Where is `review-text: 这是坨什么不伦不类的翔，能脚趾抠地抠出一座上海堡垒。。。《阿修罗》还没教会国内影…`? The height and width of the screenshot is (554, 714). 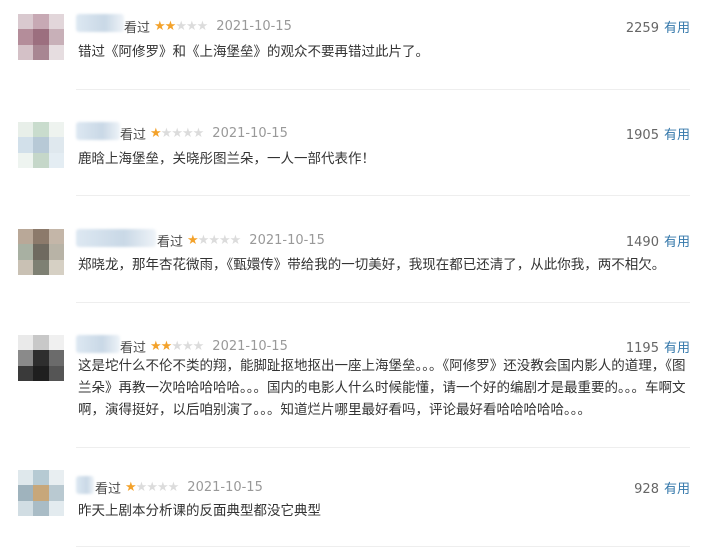 review-text: 这是坨什么不伦不类的翔，能脚趾抠地抠出一座上海堡垒。。。《阿修罗》还没教会国内影… is located at coordinates (382, 388).